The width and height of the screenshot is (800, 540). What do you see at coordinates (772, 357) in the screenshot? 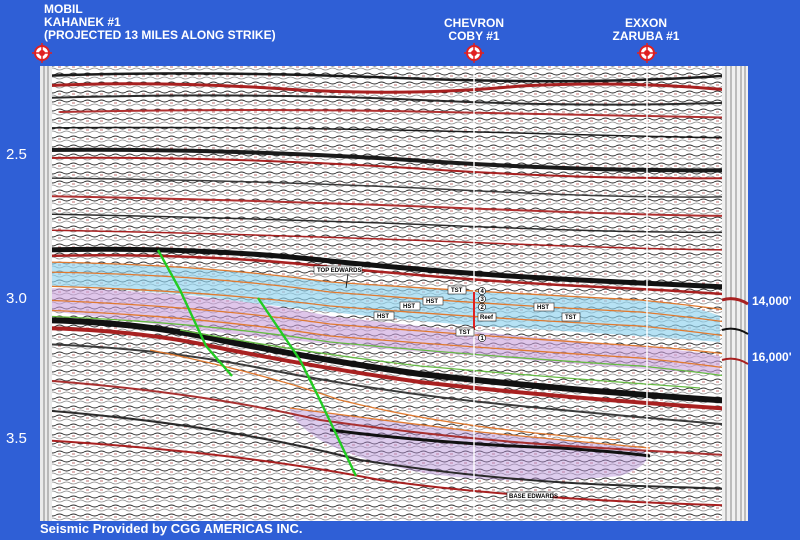
I see `depth-label: 16,000'` at bounding box center [772, 357].